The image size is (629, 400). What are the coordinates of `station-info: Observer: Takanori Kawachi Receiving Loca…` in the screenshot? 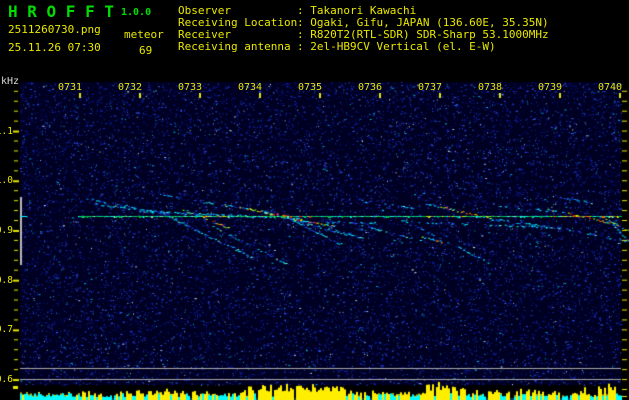 It's located at (363, 29).